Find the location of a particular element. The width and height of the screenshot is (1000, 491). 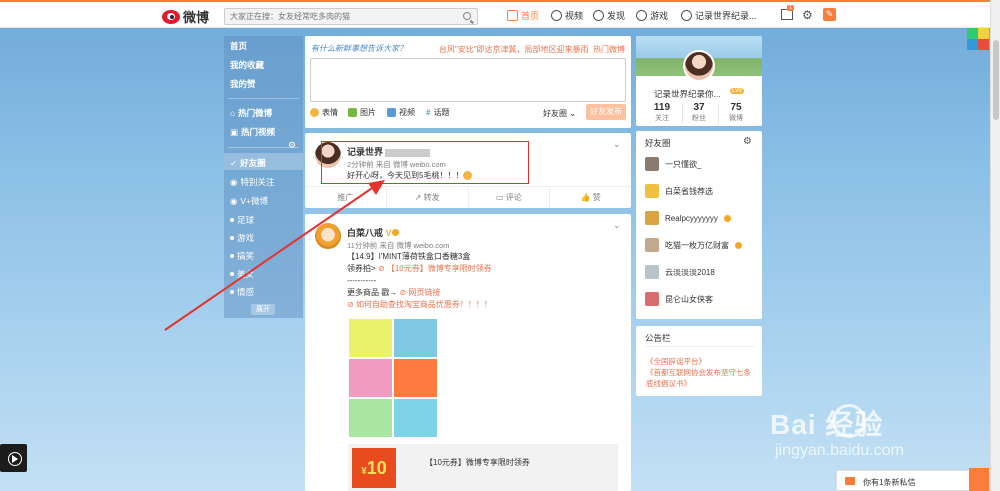

publisher-hot-topic: 台风"安比"即达京津冀，局部地区迎来暴雨 热门微博 is located at coordinates (532, 49).